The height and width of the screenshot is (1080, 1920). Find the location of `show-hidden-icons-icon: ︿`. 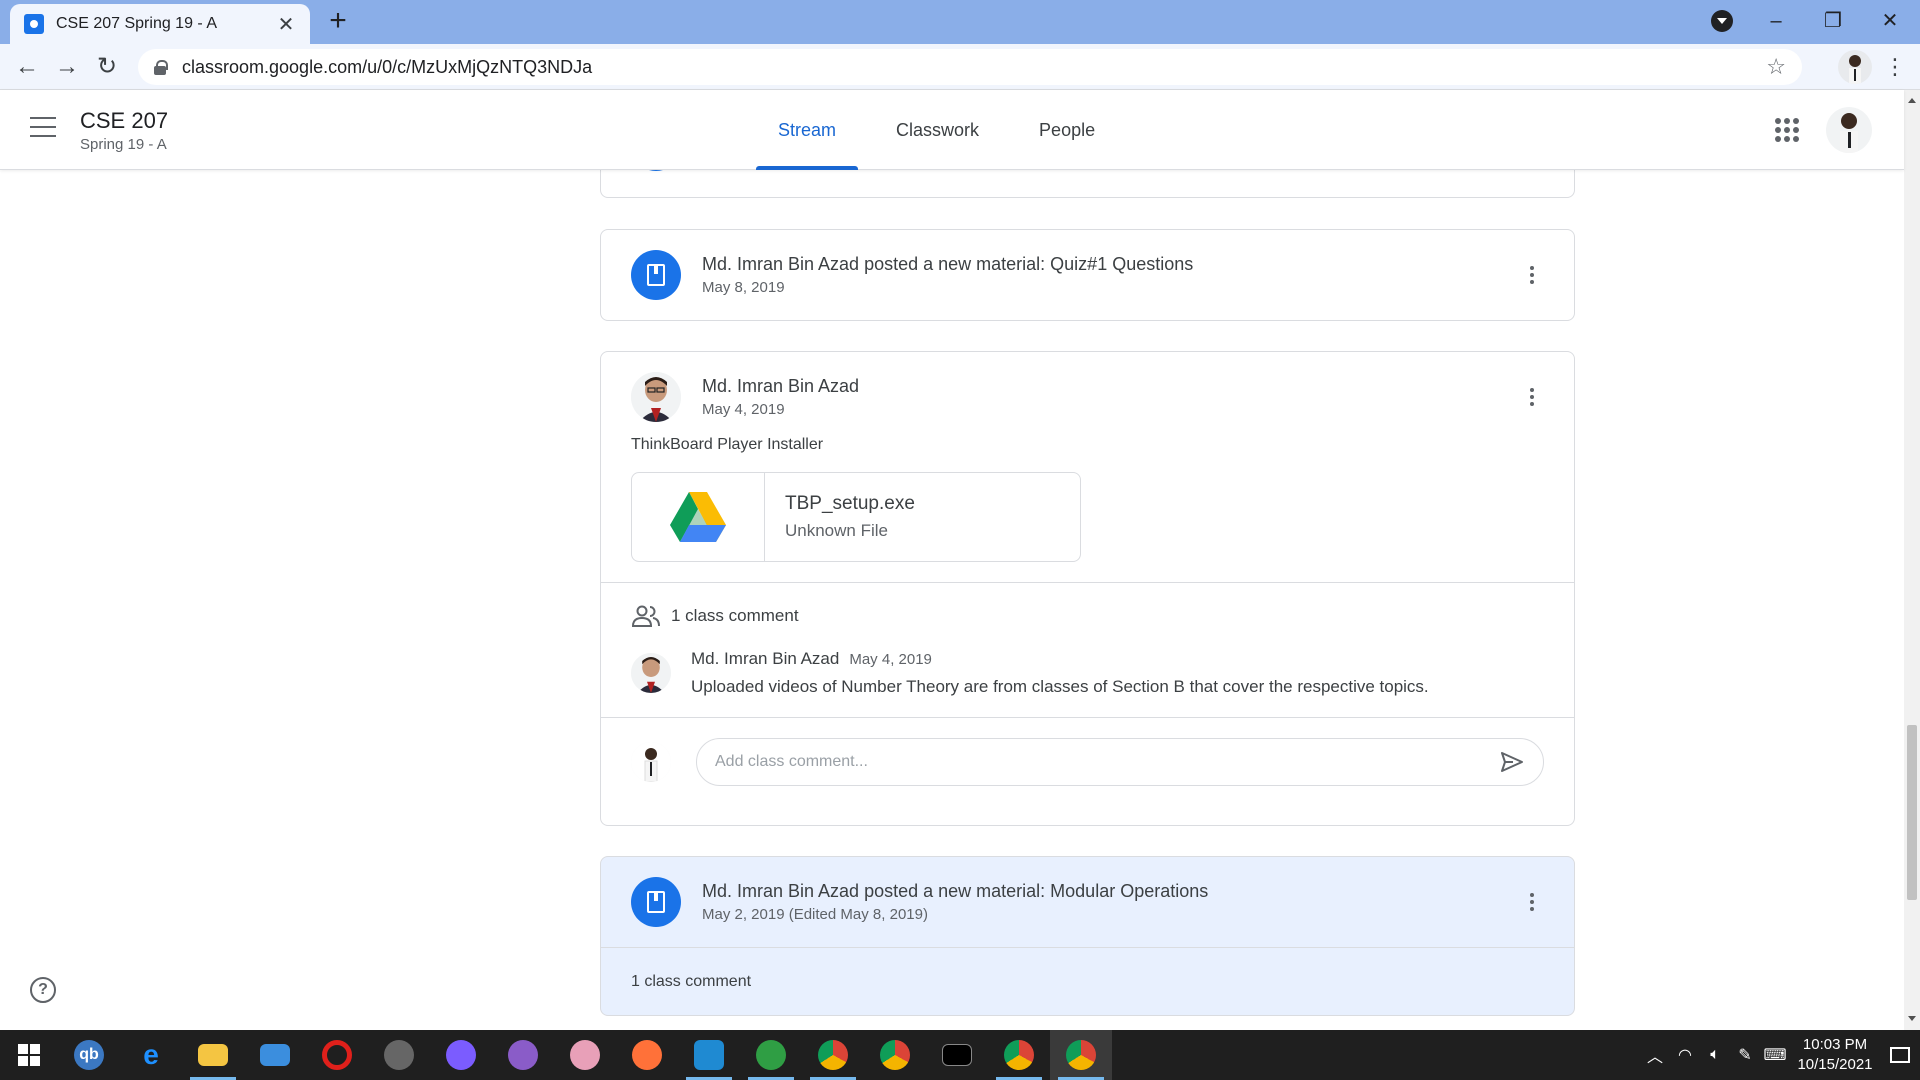

show-hidden-icons-icon: ︿ is located at coordinates (1655, 1055).